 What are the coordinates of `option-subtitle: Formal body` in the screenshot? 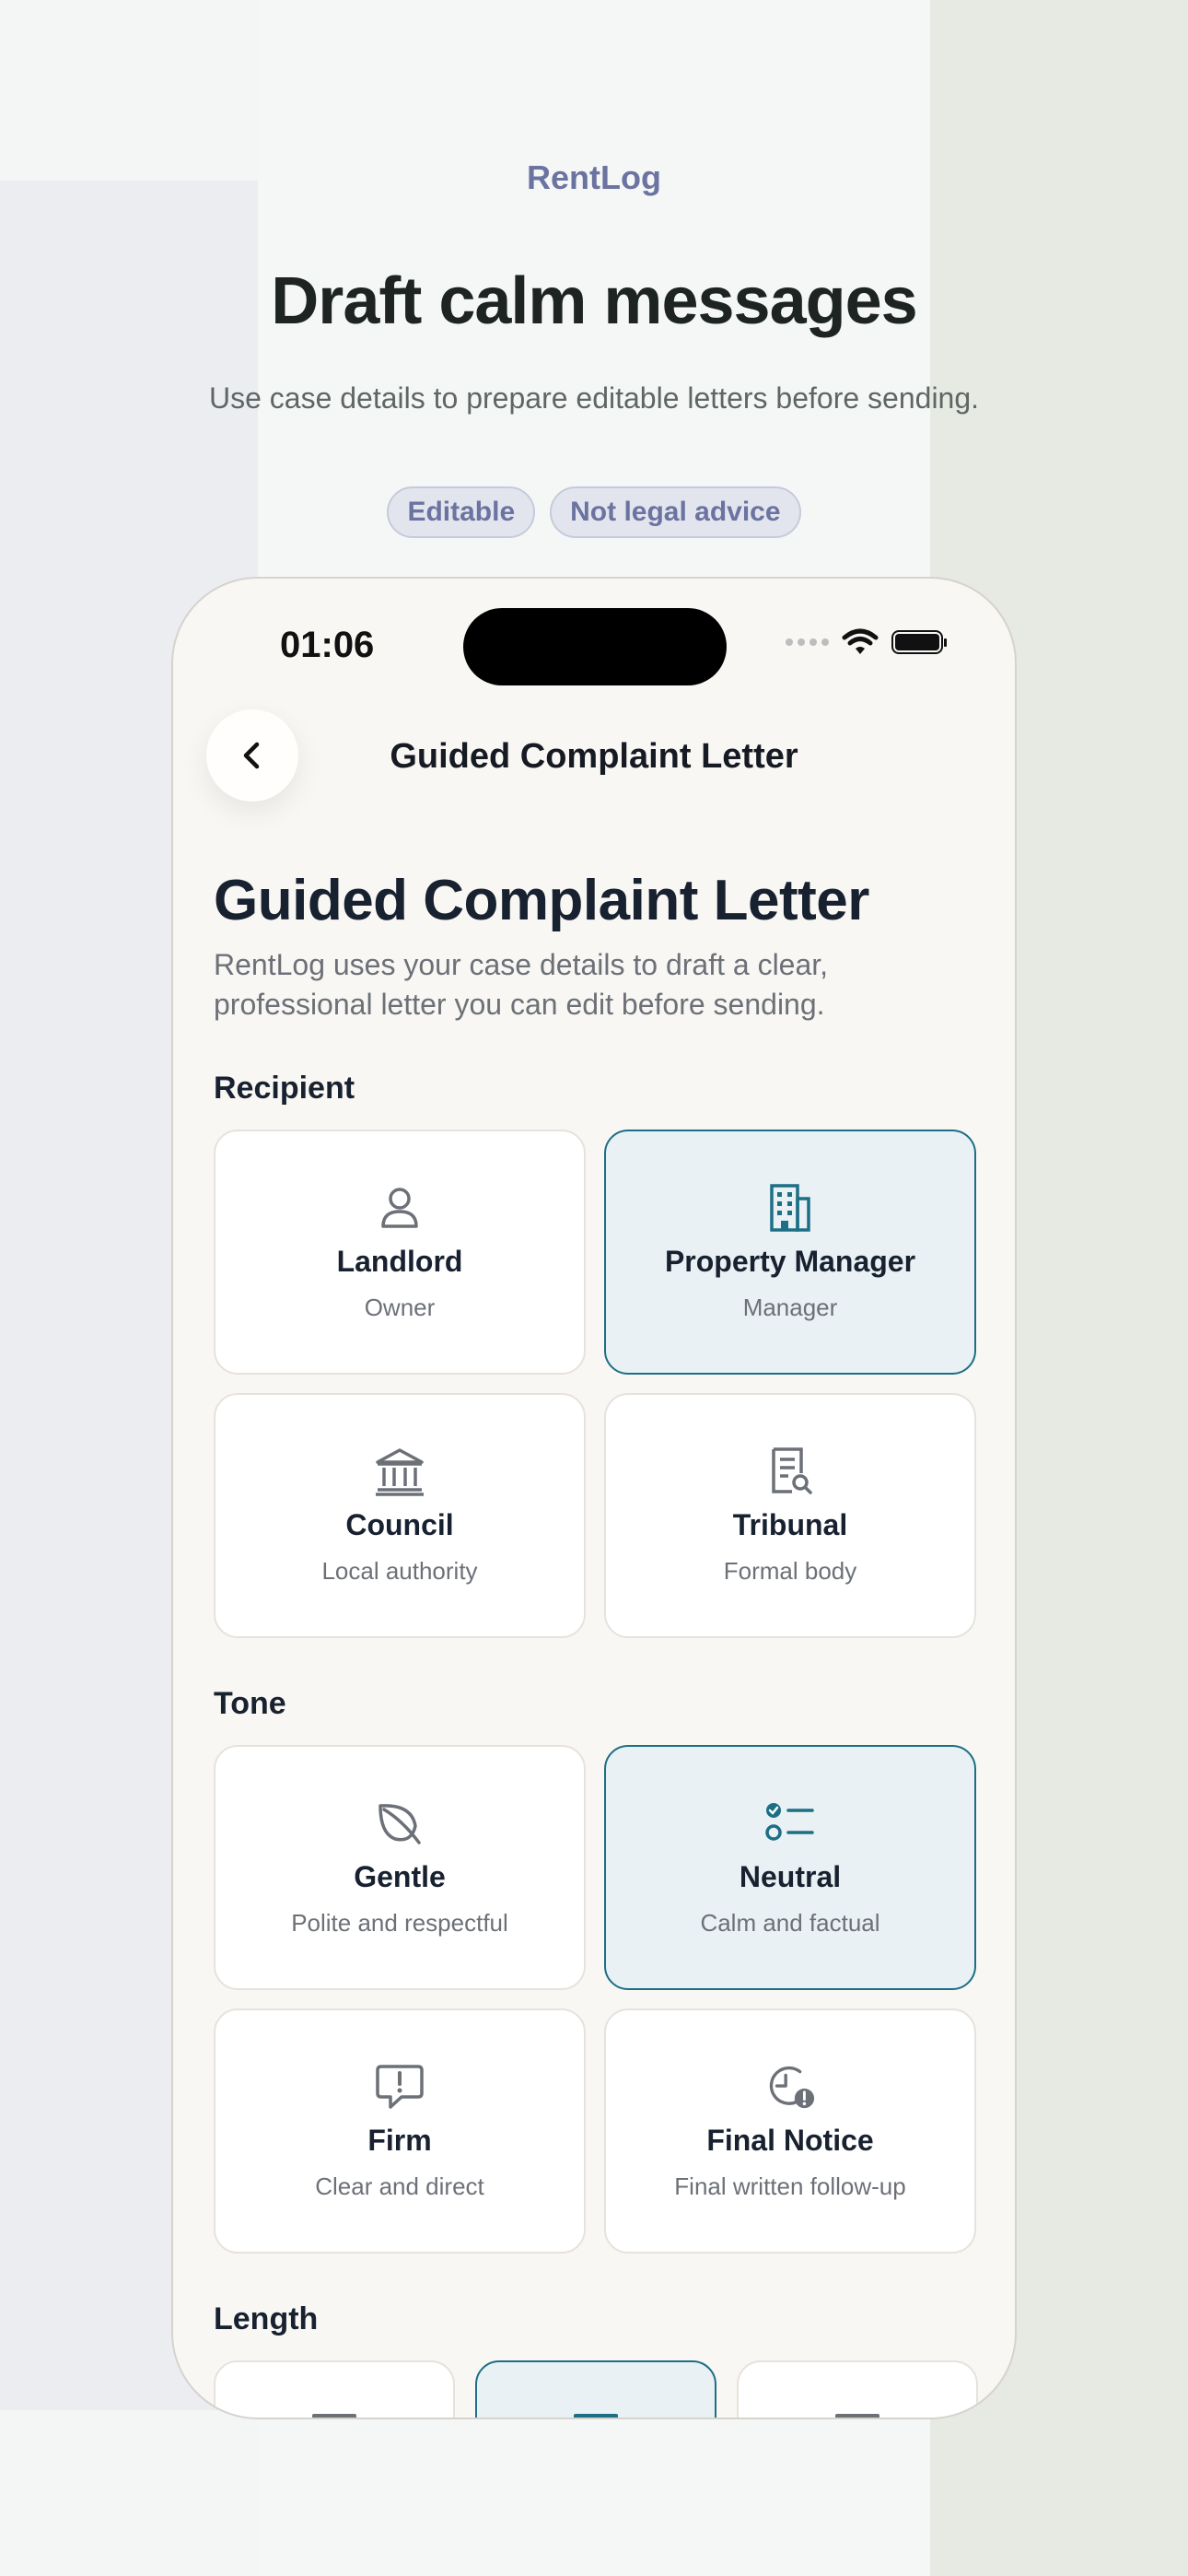 It's located at (790, 1571).